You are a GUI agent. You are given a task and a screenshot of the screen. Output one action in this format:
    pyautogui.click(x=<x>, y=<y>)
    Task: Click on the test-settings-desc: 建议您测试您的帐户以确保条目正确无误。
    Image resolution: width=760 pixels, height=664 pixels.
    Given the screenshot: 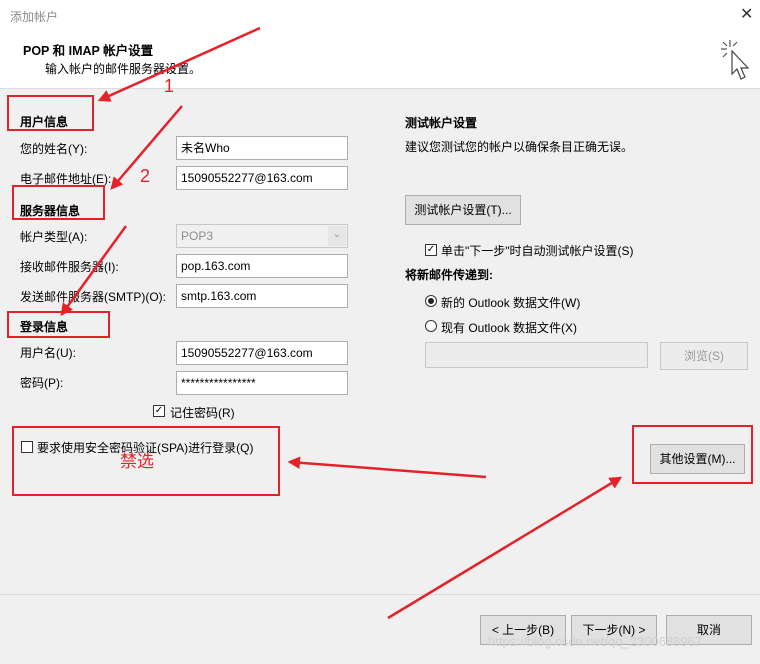 What is the action you would take?
    pyautogui.click(x=519, y=147)
    